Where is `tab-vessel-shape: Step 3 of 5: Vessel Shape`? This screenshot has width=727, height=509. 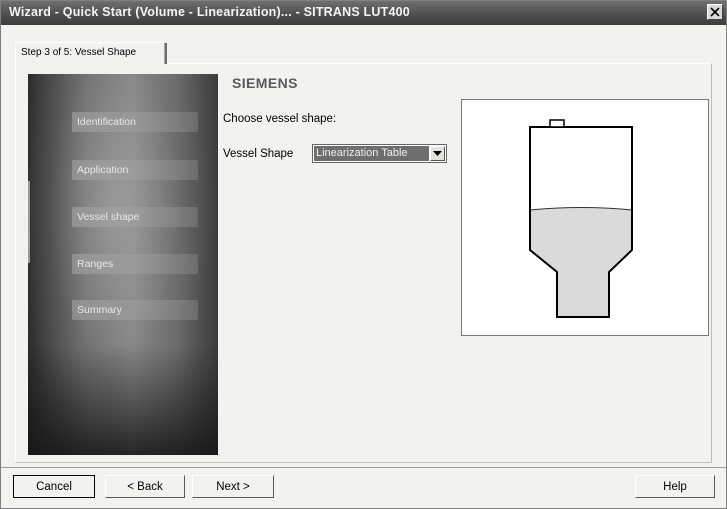 tab-vessel-shape: Step 3 of 5: Vessel Shape is located at coordinates (90, 53).